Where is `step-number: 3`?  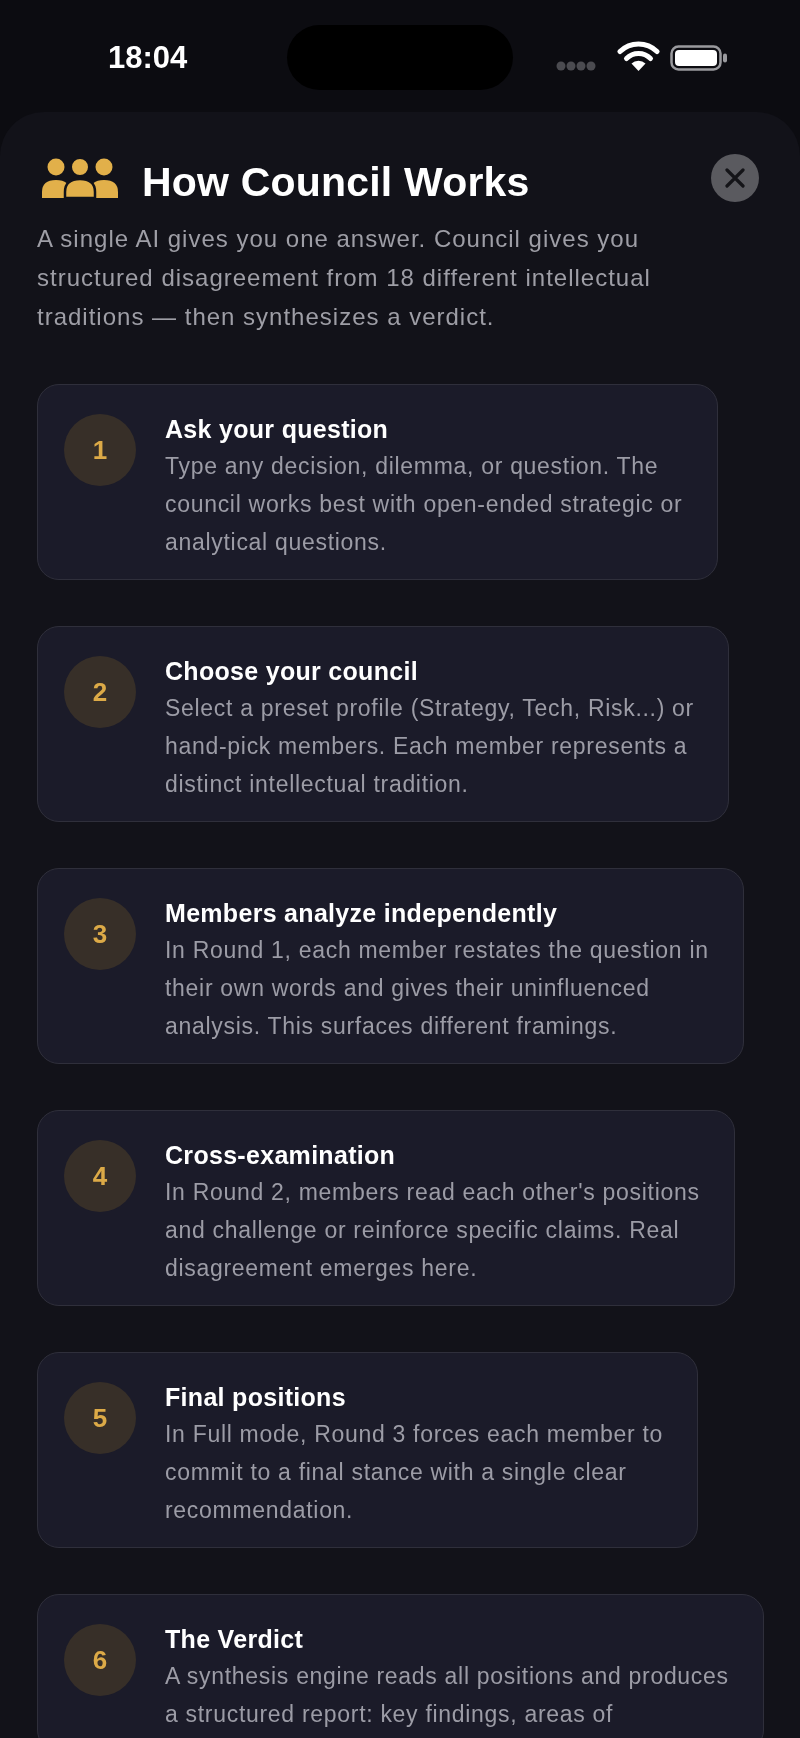 step-number: 3 is located at coordinates (100, 934).